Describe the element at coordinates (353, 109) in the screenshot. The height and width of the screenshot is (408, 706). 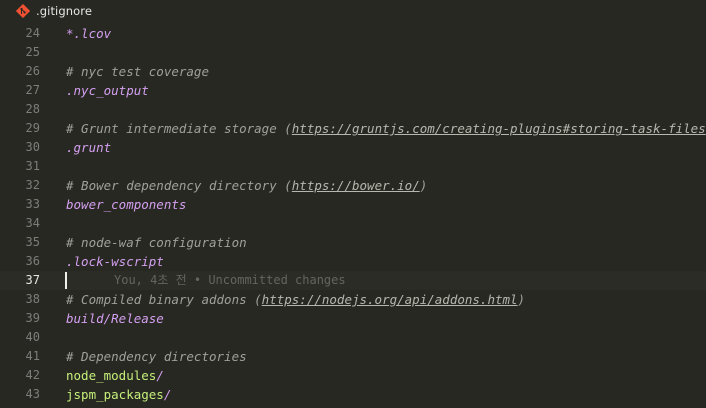
I see `code-line: 28` at that location.